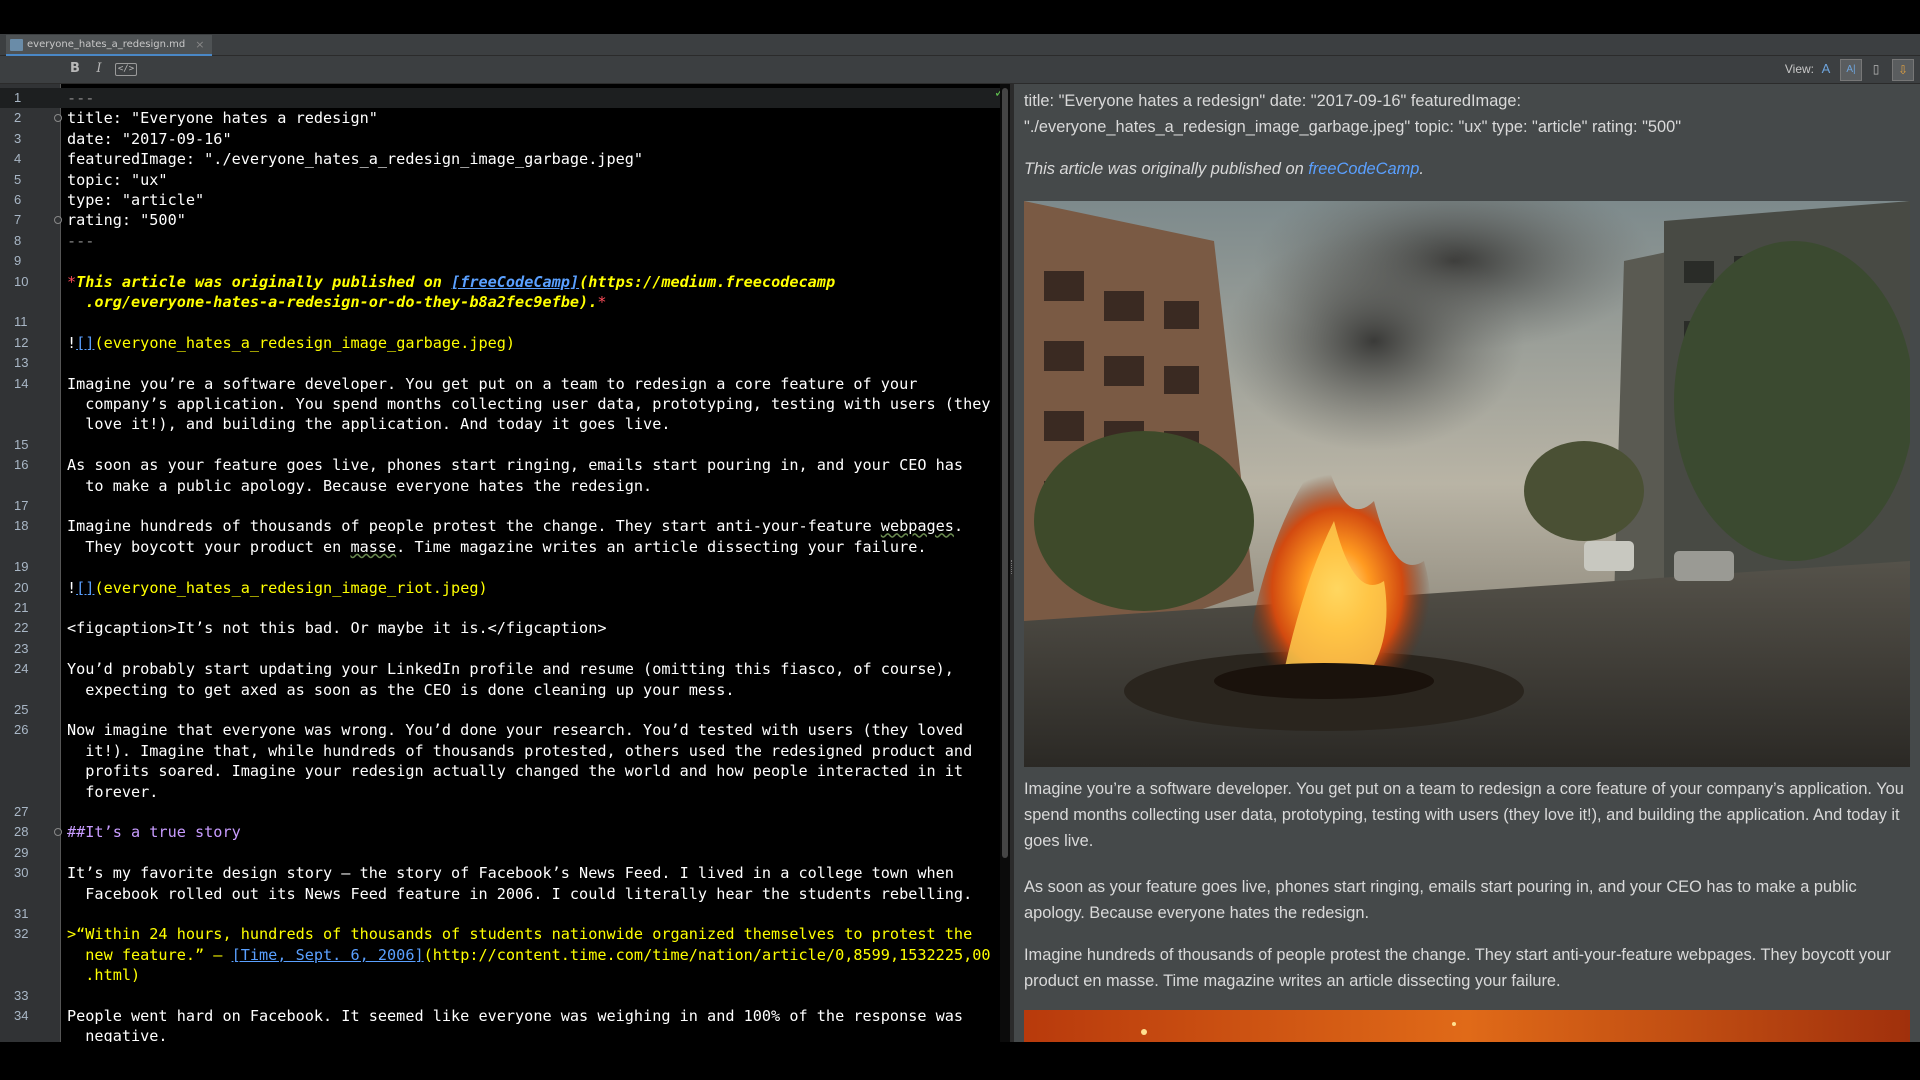 This screenshot has width=1920, height=1080. What do you see at coordinates (199, 44) in the screenshot?
I see `close-icon: ×` at bounding box center [199, 44].